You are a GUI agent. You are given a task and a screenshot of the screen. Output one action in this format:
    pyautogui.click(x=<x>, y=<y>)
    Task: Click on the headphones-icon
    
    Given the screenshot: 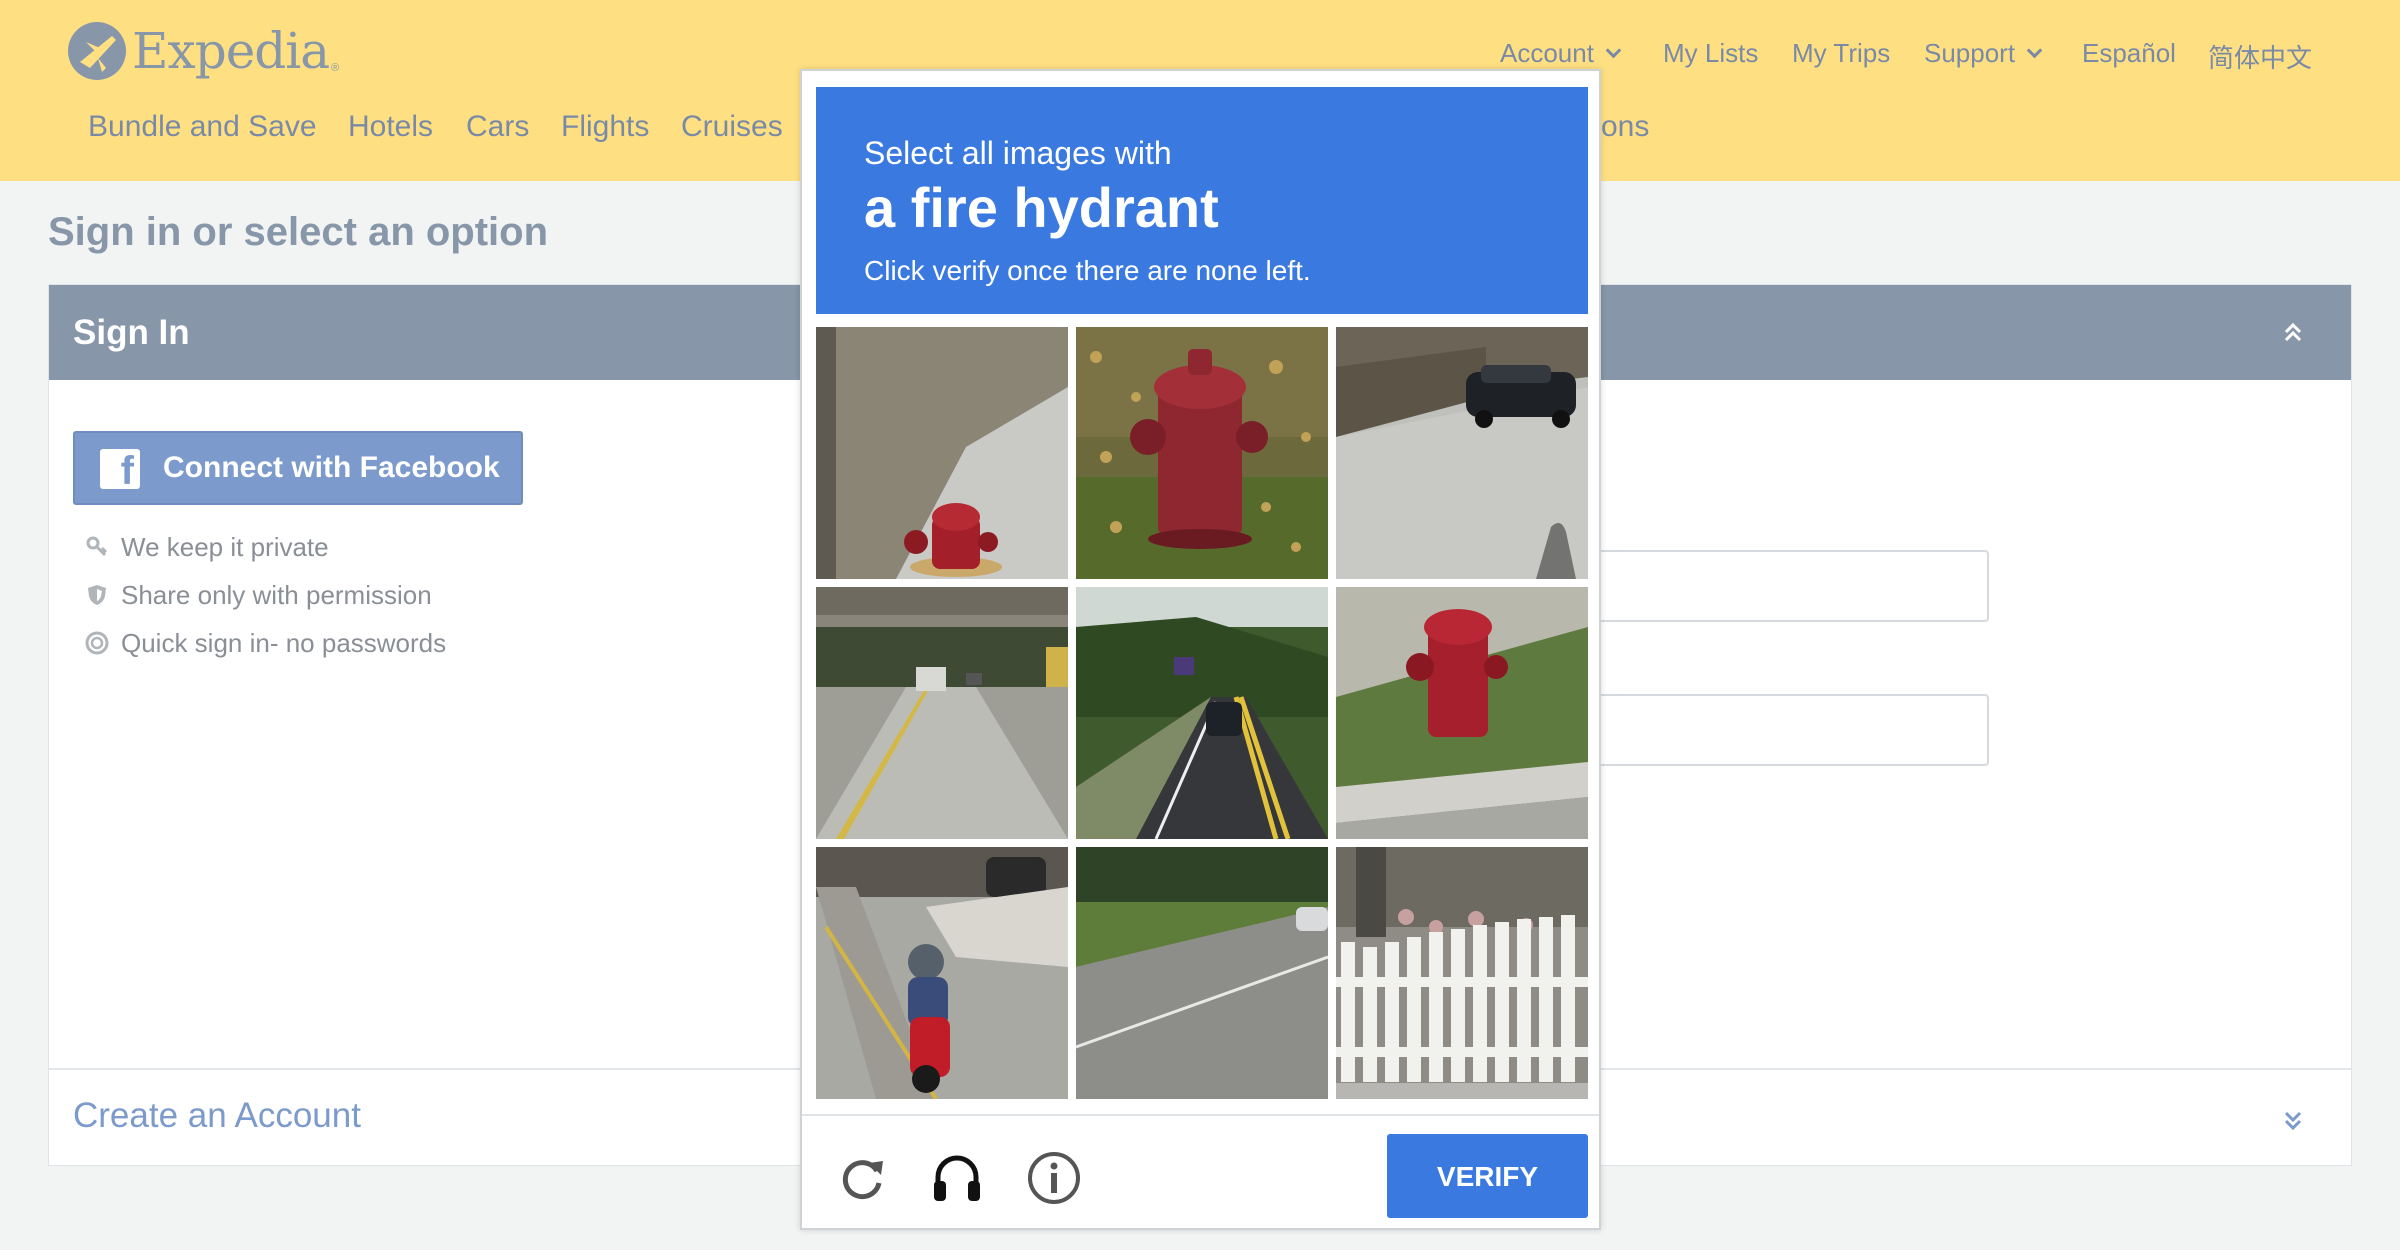 What is the action you would take?
    pyautogui.click(x=957, y=1178)
    